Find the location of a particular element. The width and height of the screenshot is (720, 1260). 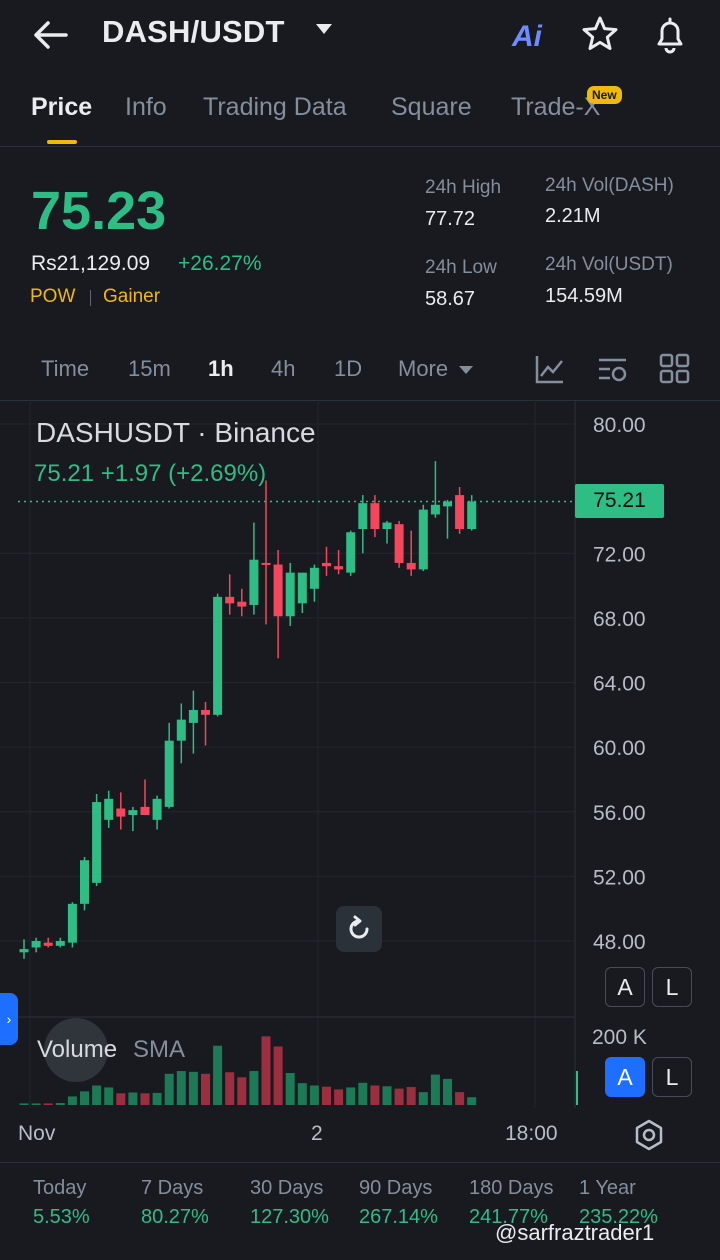

perf-label-90d: 90 Days is located at coordinates (396, 1188).